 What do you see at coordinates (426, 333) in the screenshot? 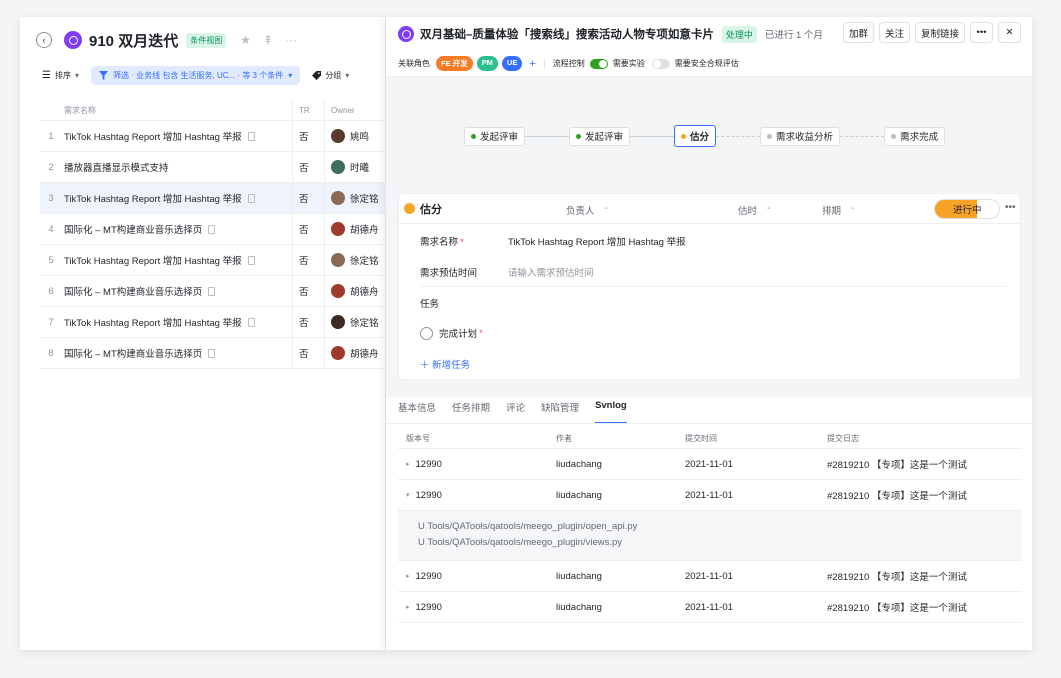
I see `task-checkbox` at bounding box center [426, 333].